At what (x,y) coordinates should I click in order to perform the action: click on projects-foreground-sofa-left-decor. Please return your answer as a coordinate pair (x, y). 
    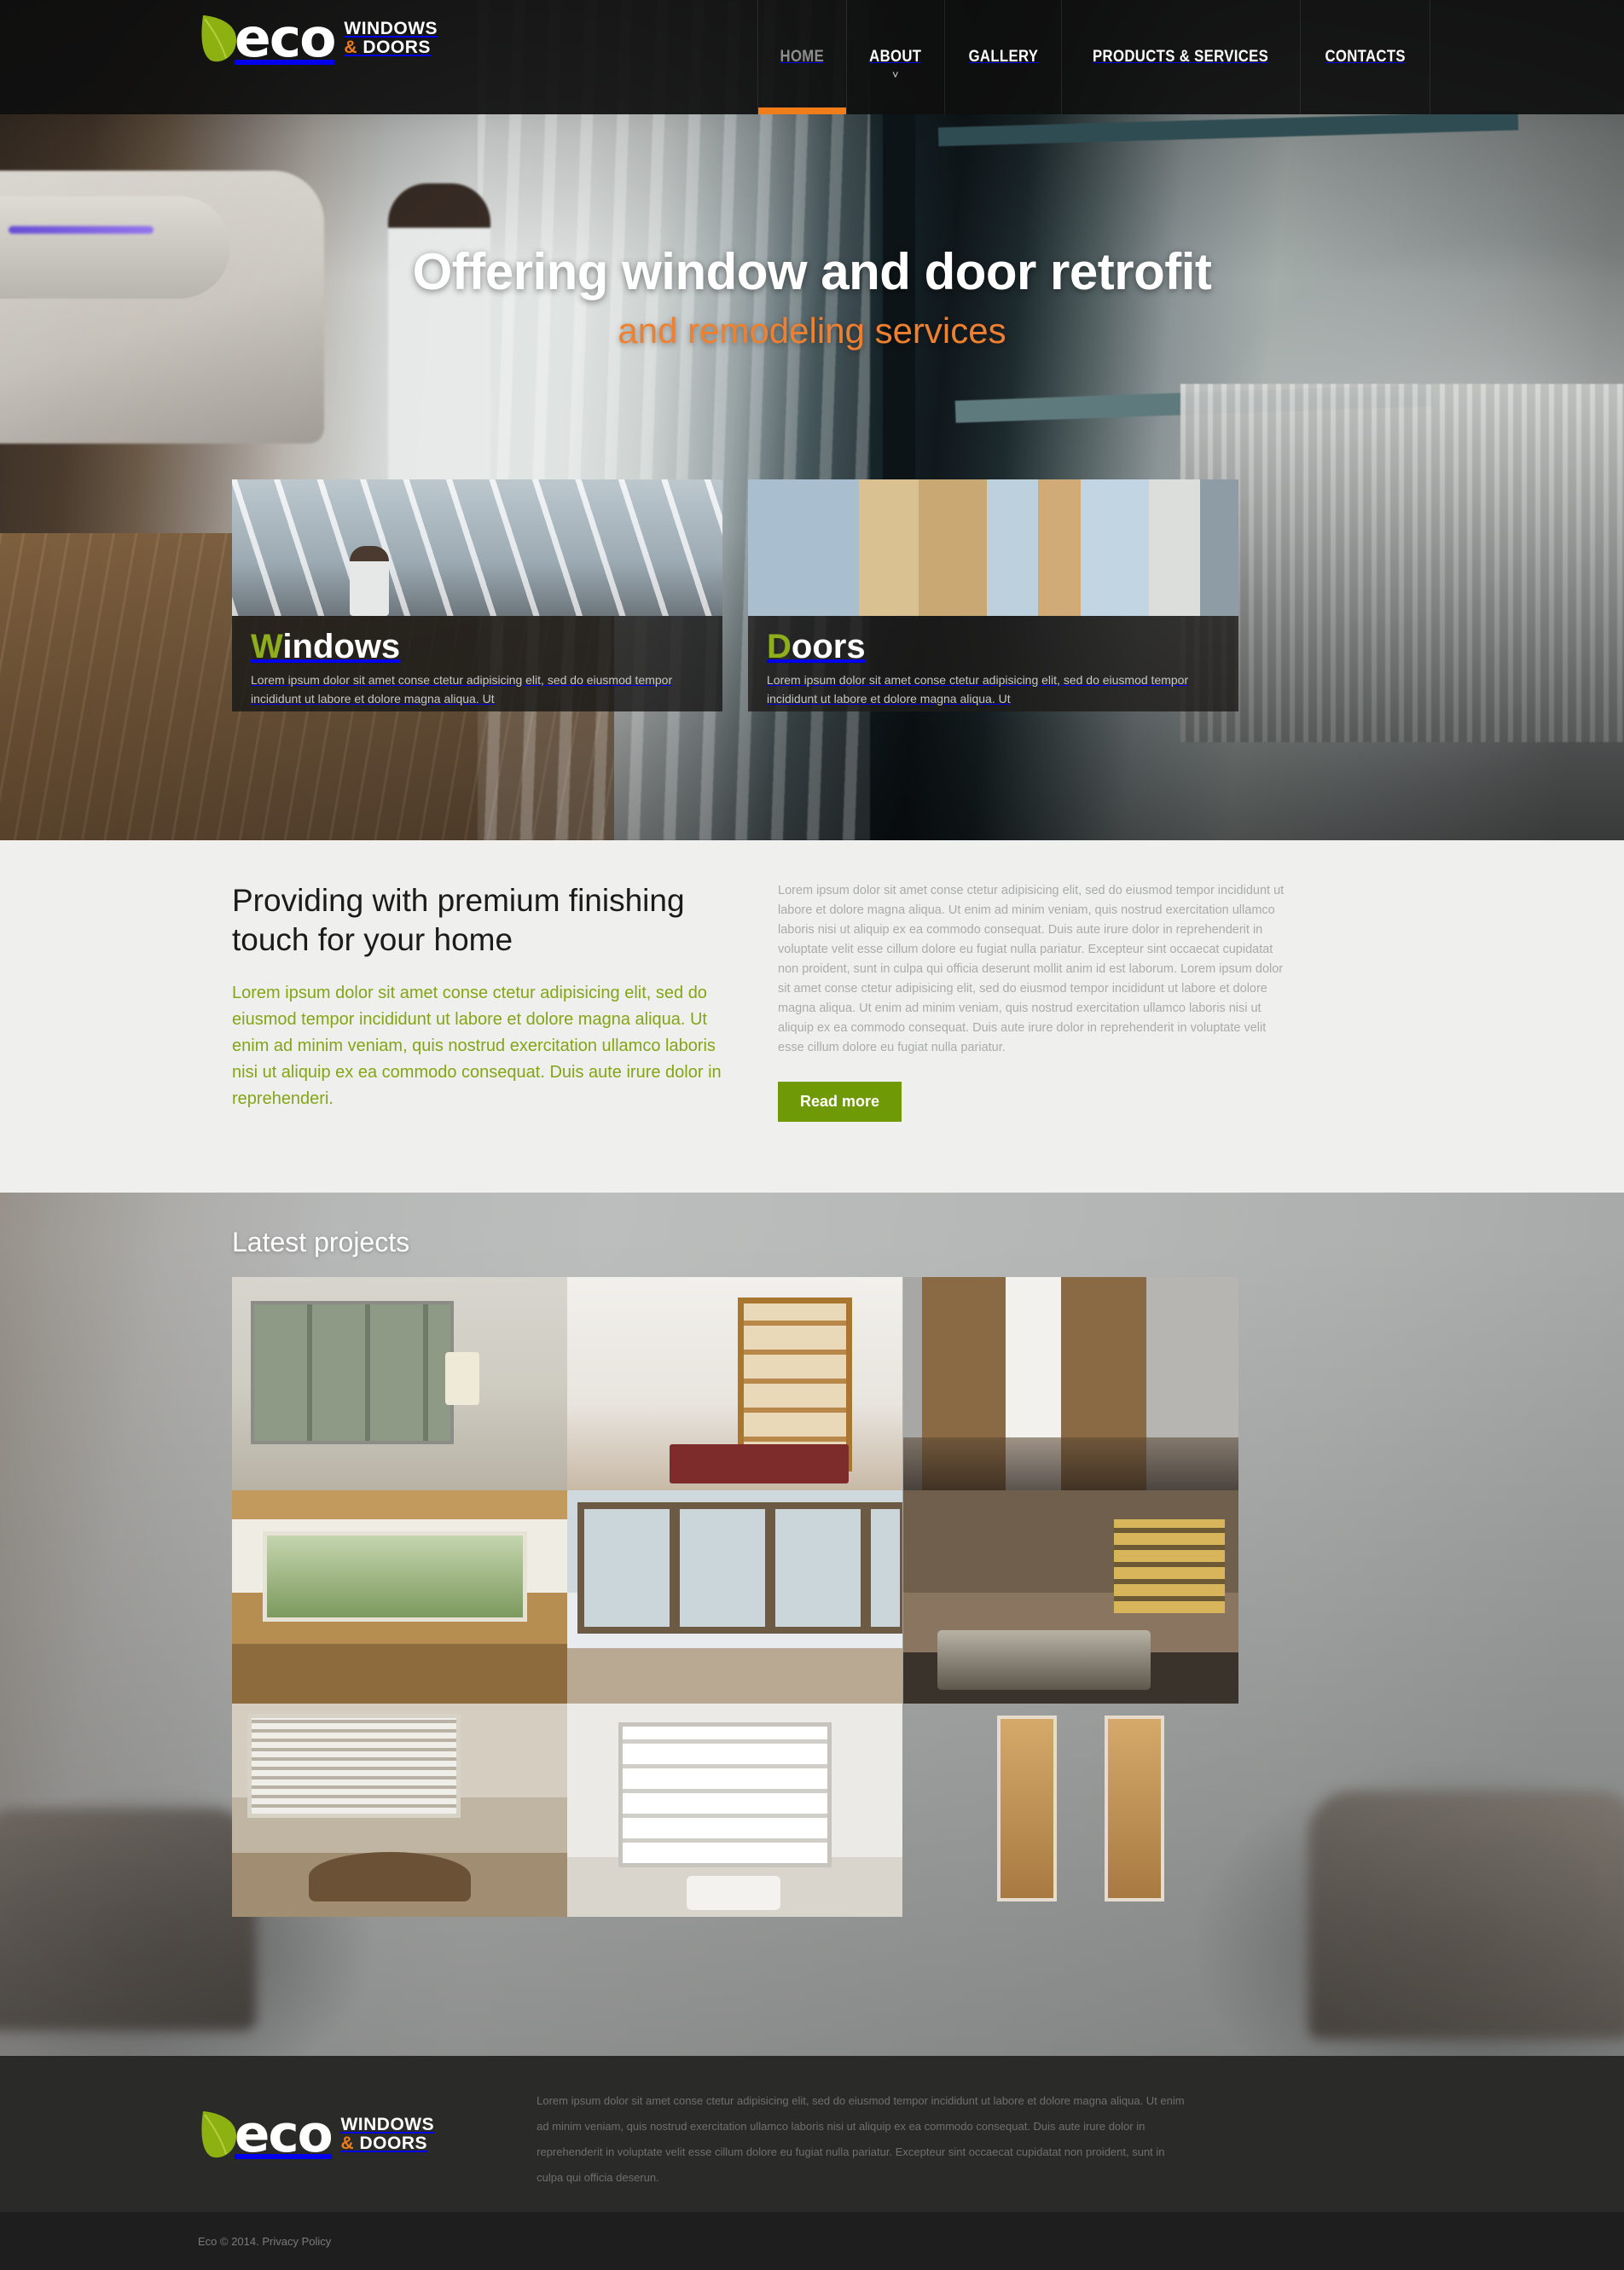
    Looking at the image, I should click on (128, 1919).